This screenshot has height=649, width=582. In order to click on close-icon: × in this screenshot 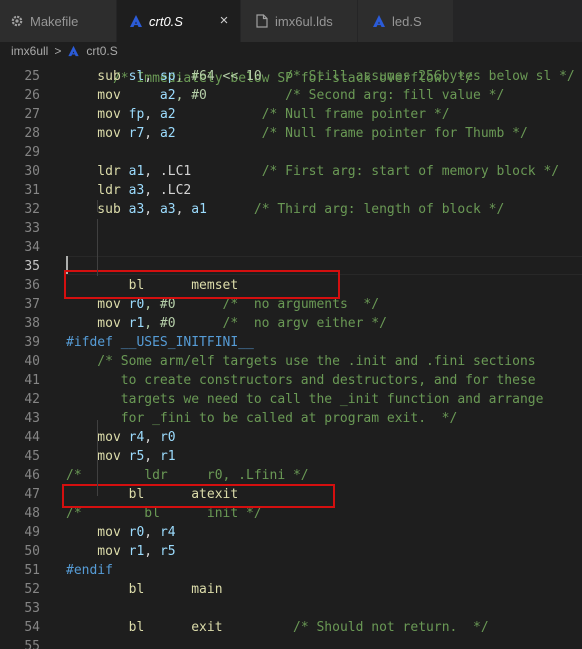, I will do `click(224, 21)`.